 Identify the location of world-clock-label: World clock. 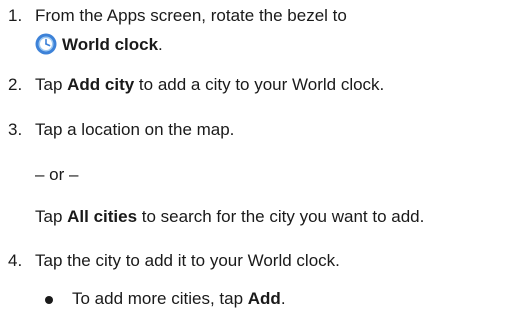
(110, 44).